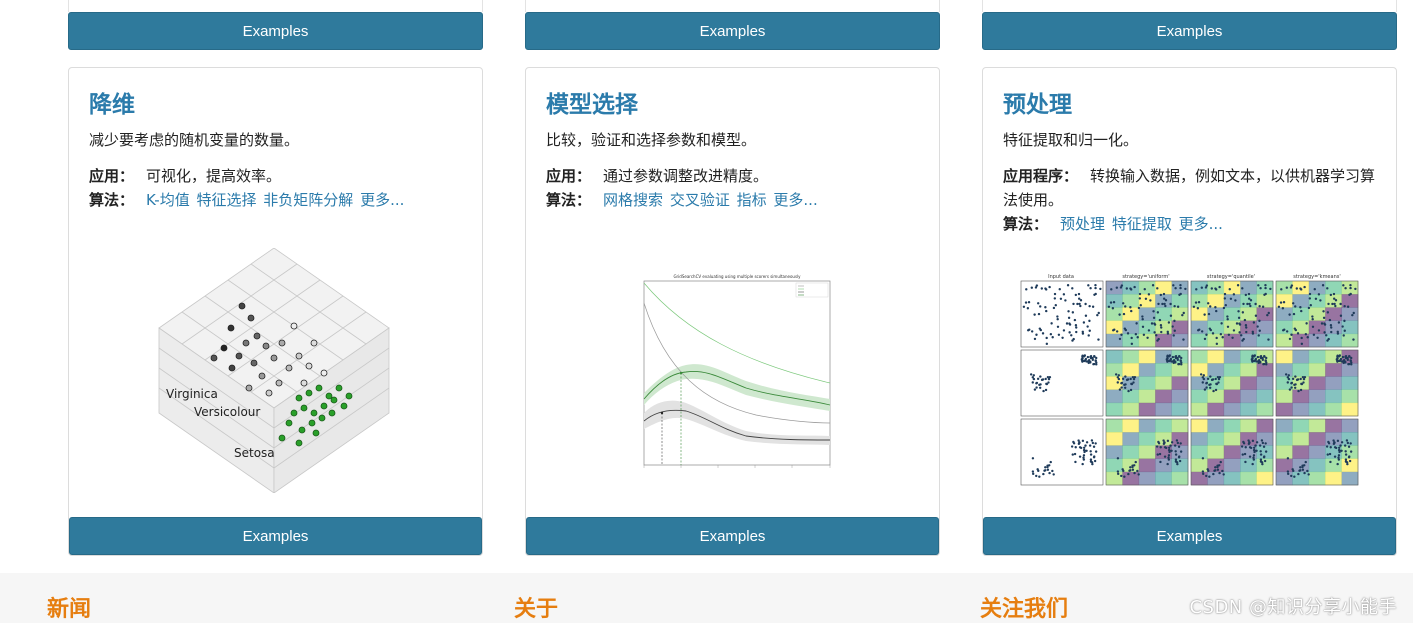  I want to click on card-description: 特征提取和归一化。, so click(1071, 140).